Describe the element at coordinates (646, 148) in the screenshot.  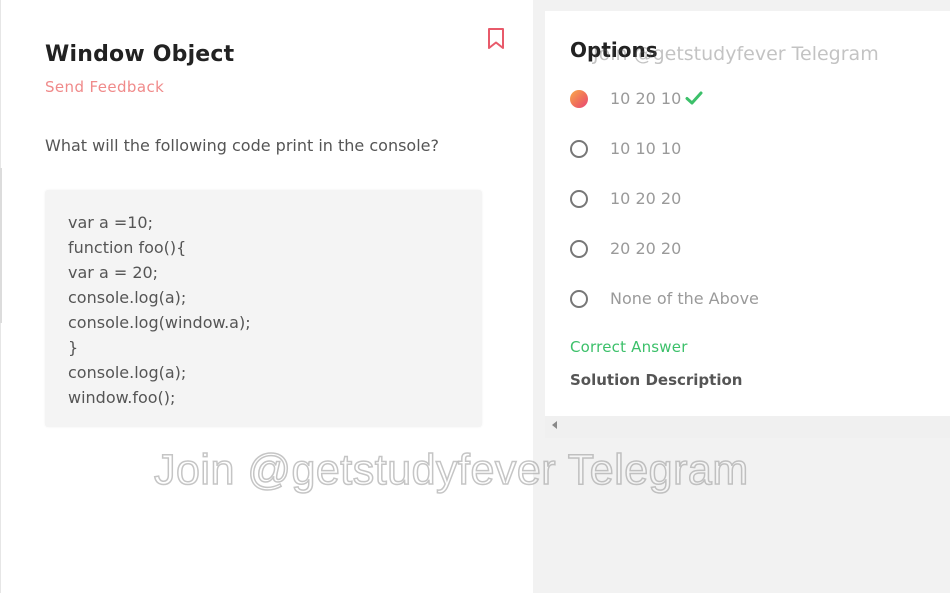
I see `option-label: 10 10 10` at that location.